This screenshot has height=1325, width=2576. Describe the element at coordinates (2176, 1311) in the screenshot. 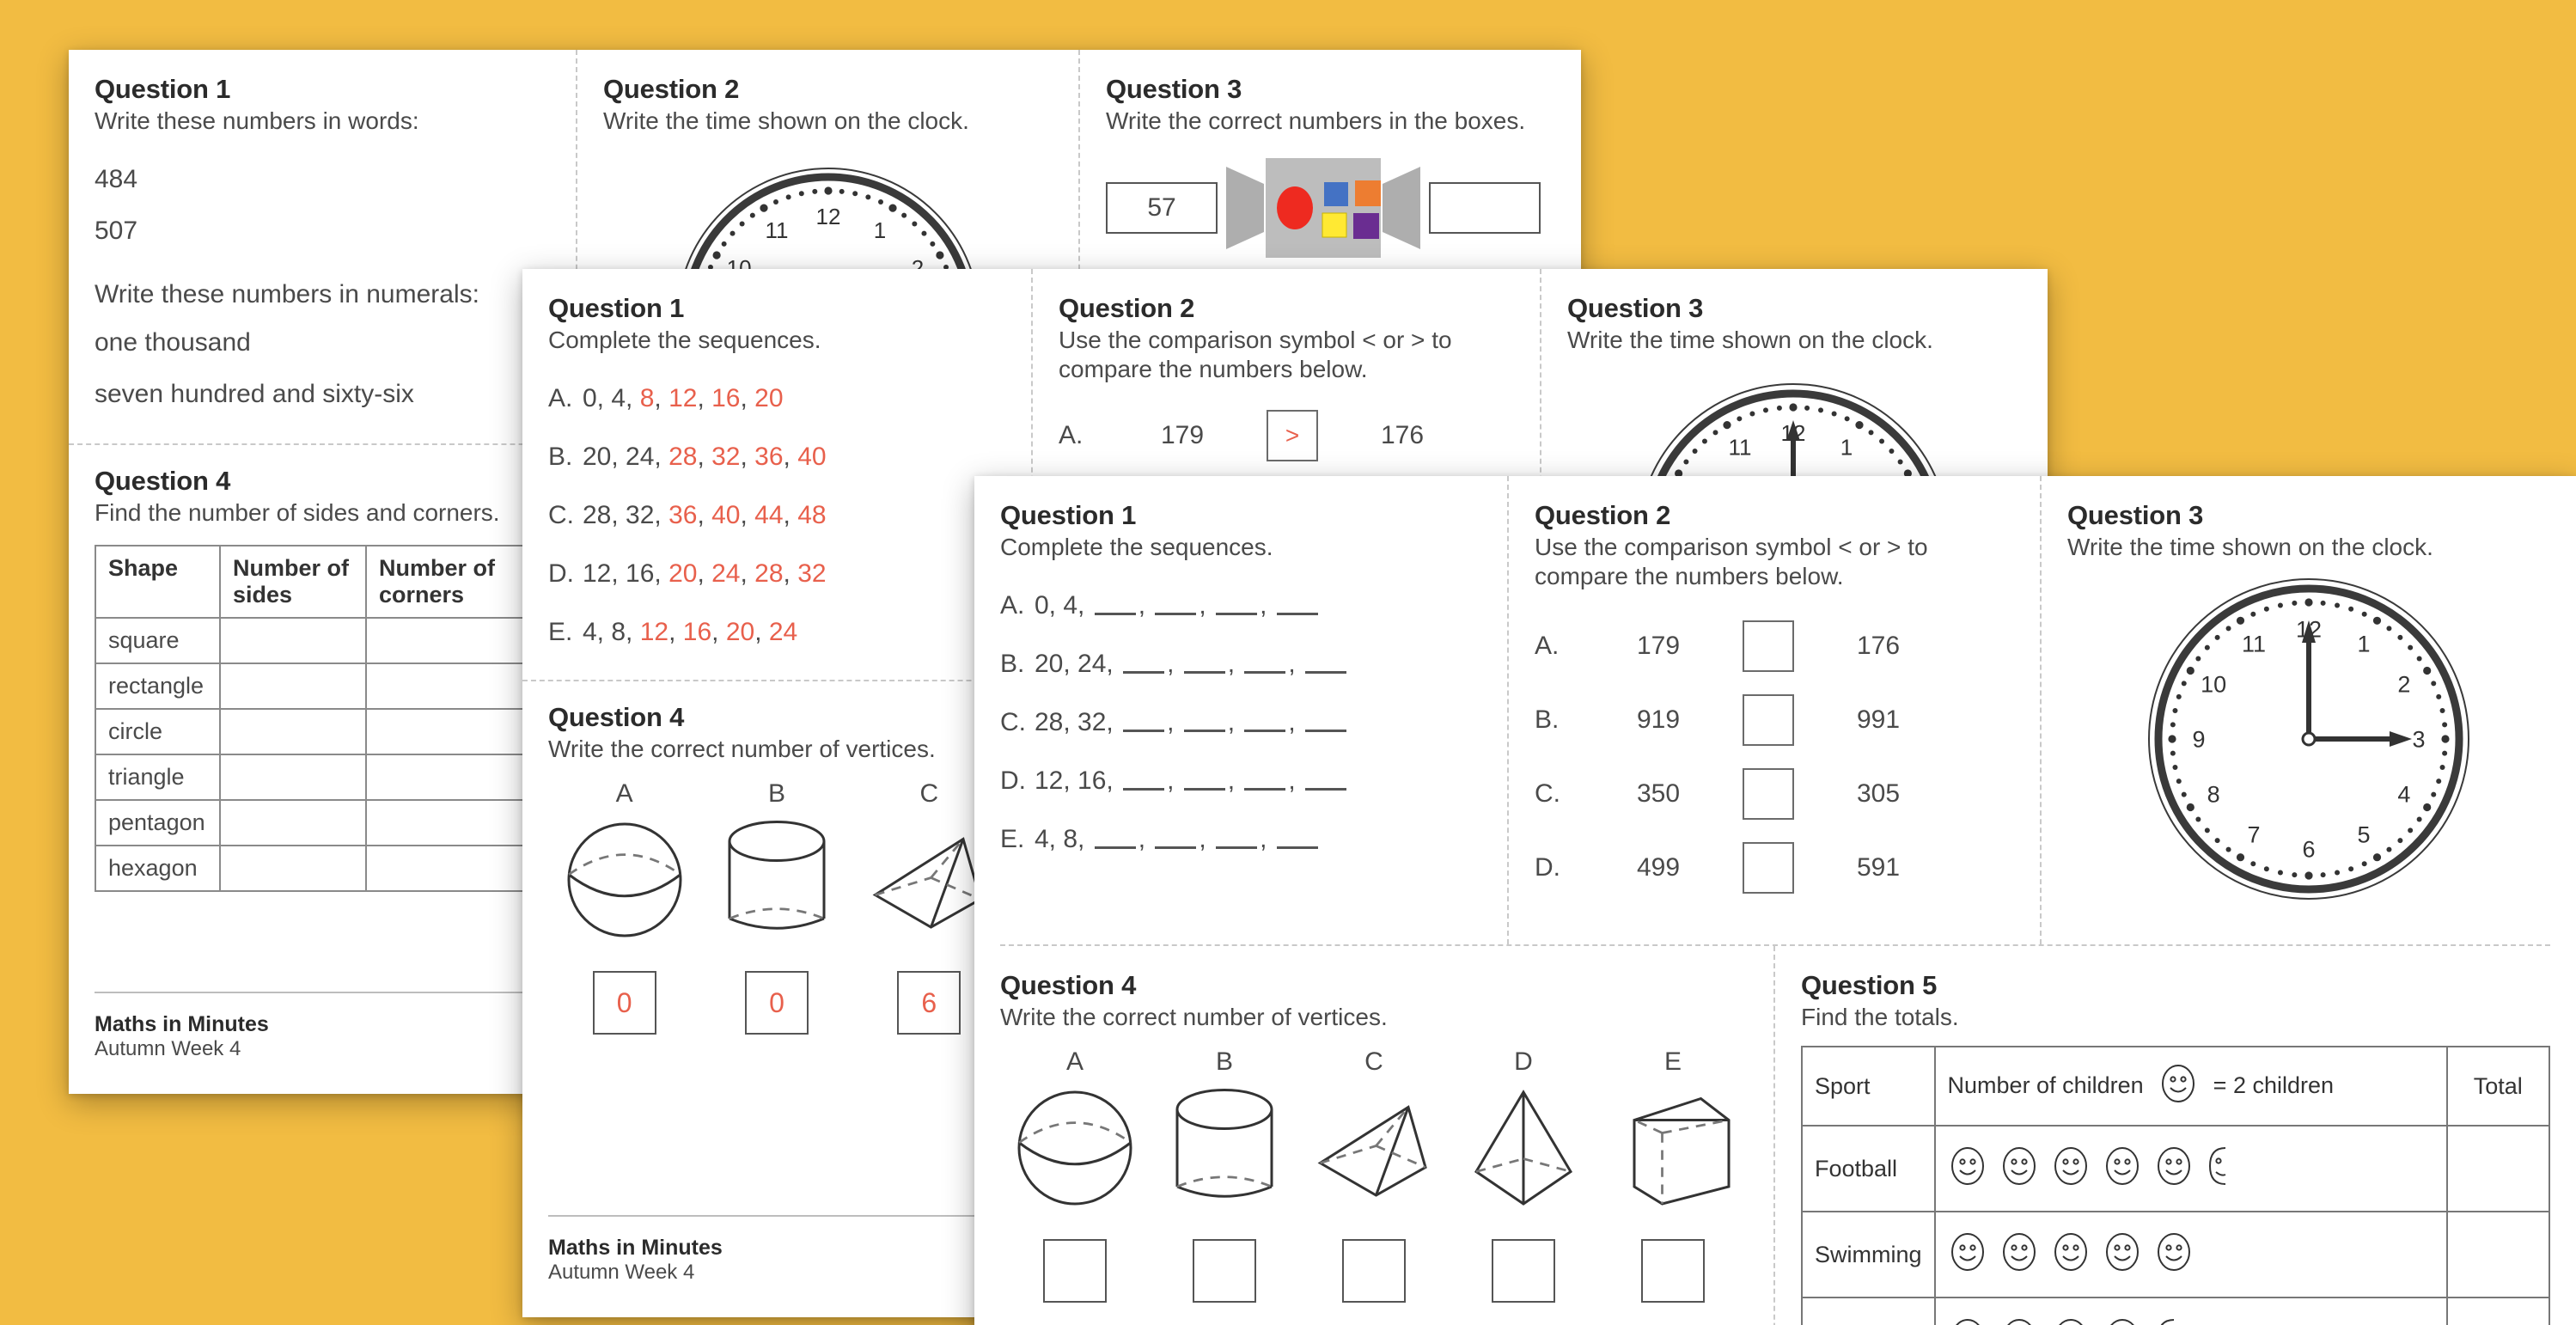

I see `table-row` at that location.